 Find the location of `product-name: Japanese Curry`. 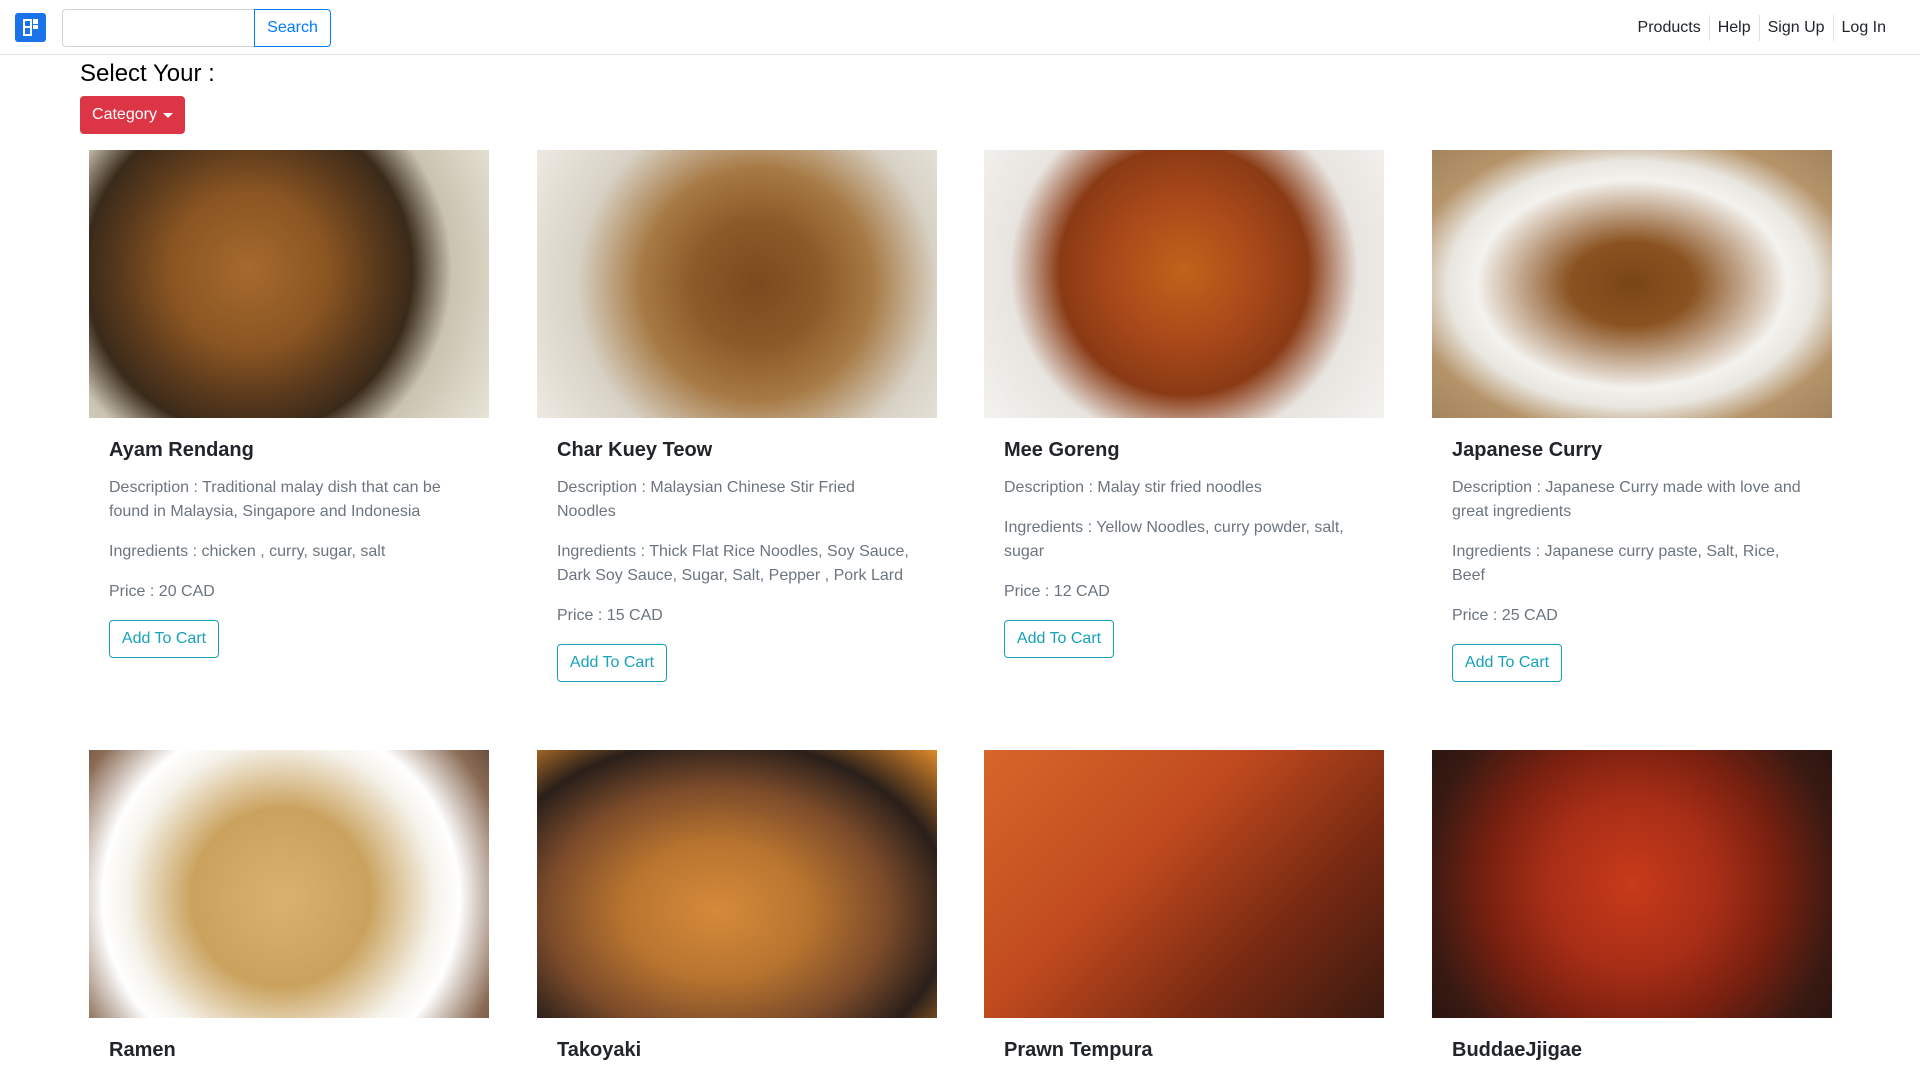

product-name: Japanese Curry is located at coordinates (1527, 450).